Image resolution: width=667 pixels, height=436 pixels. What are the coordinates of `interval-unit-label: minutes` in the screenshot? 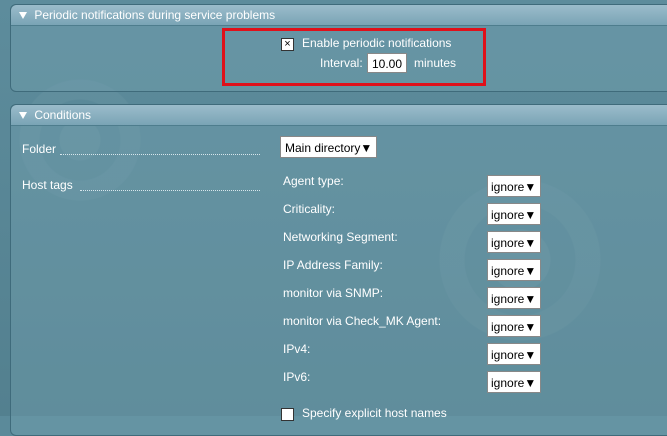 It's located at (435, 63).